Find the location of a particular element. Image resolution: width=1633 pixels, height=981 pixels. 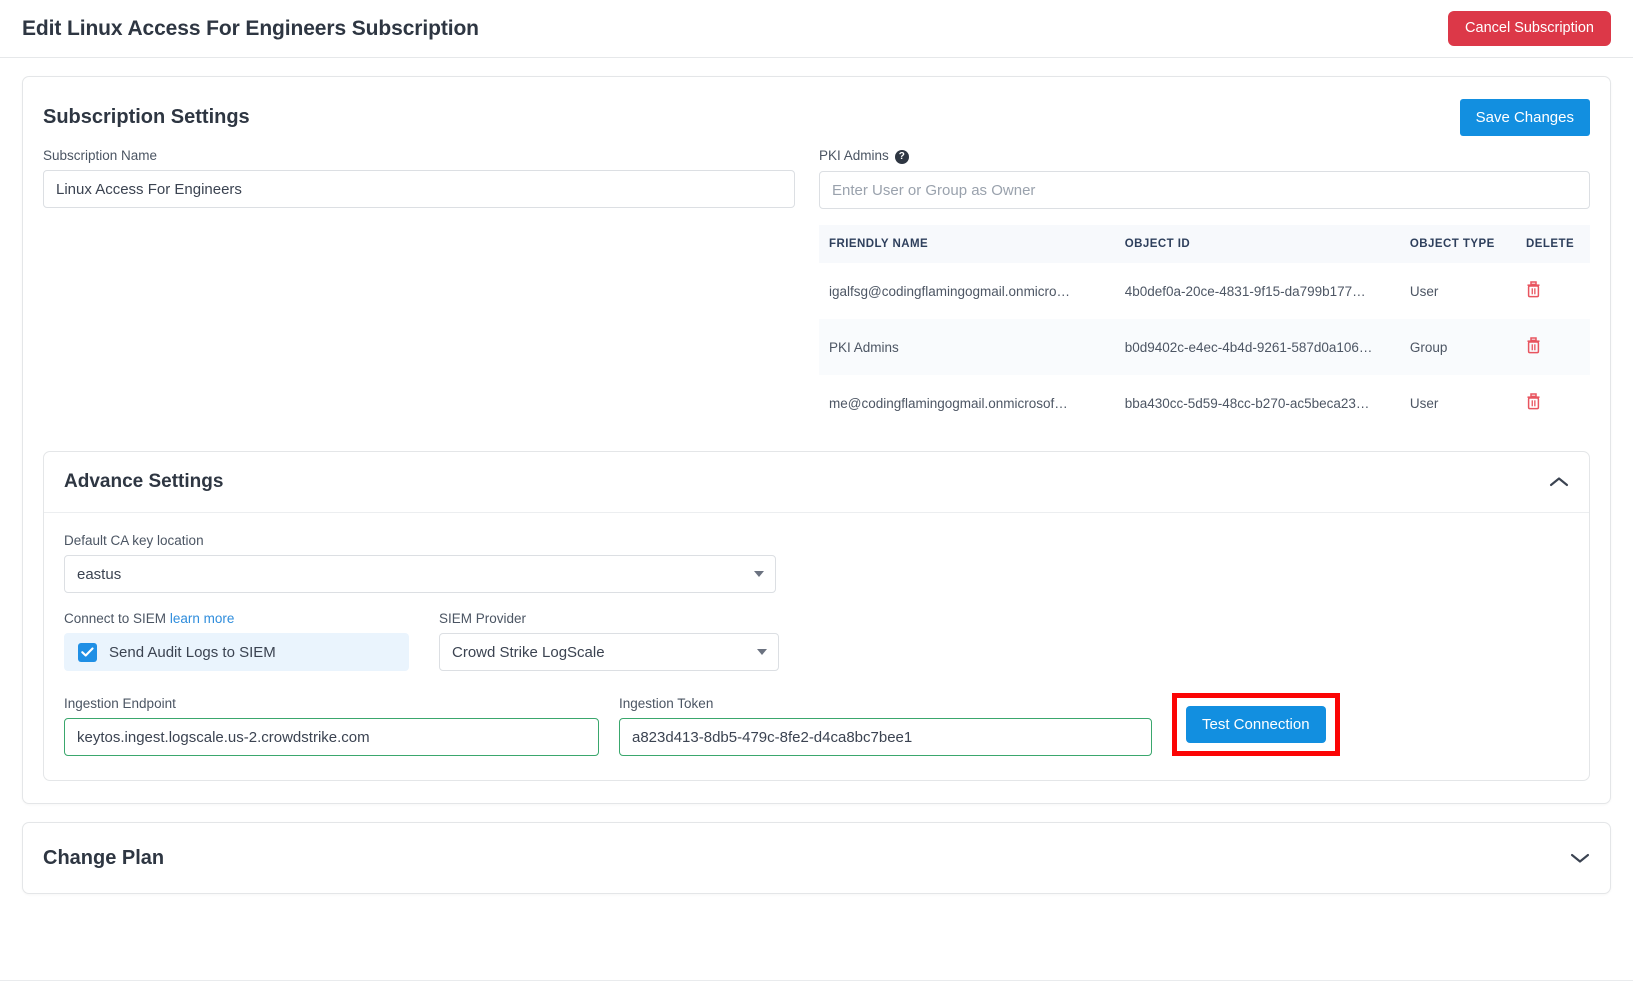

ca-key-location-value: eastus is located at coordinates (99, 574).